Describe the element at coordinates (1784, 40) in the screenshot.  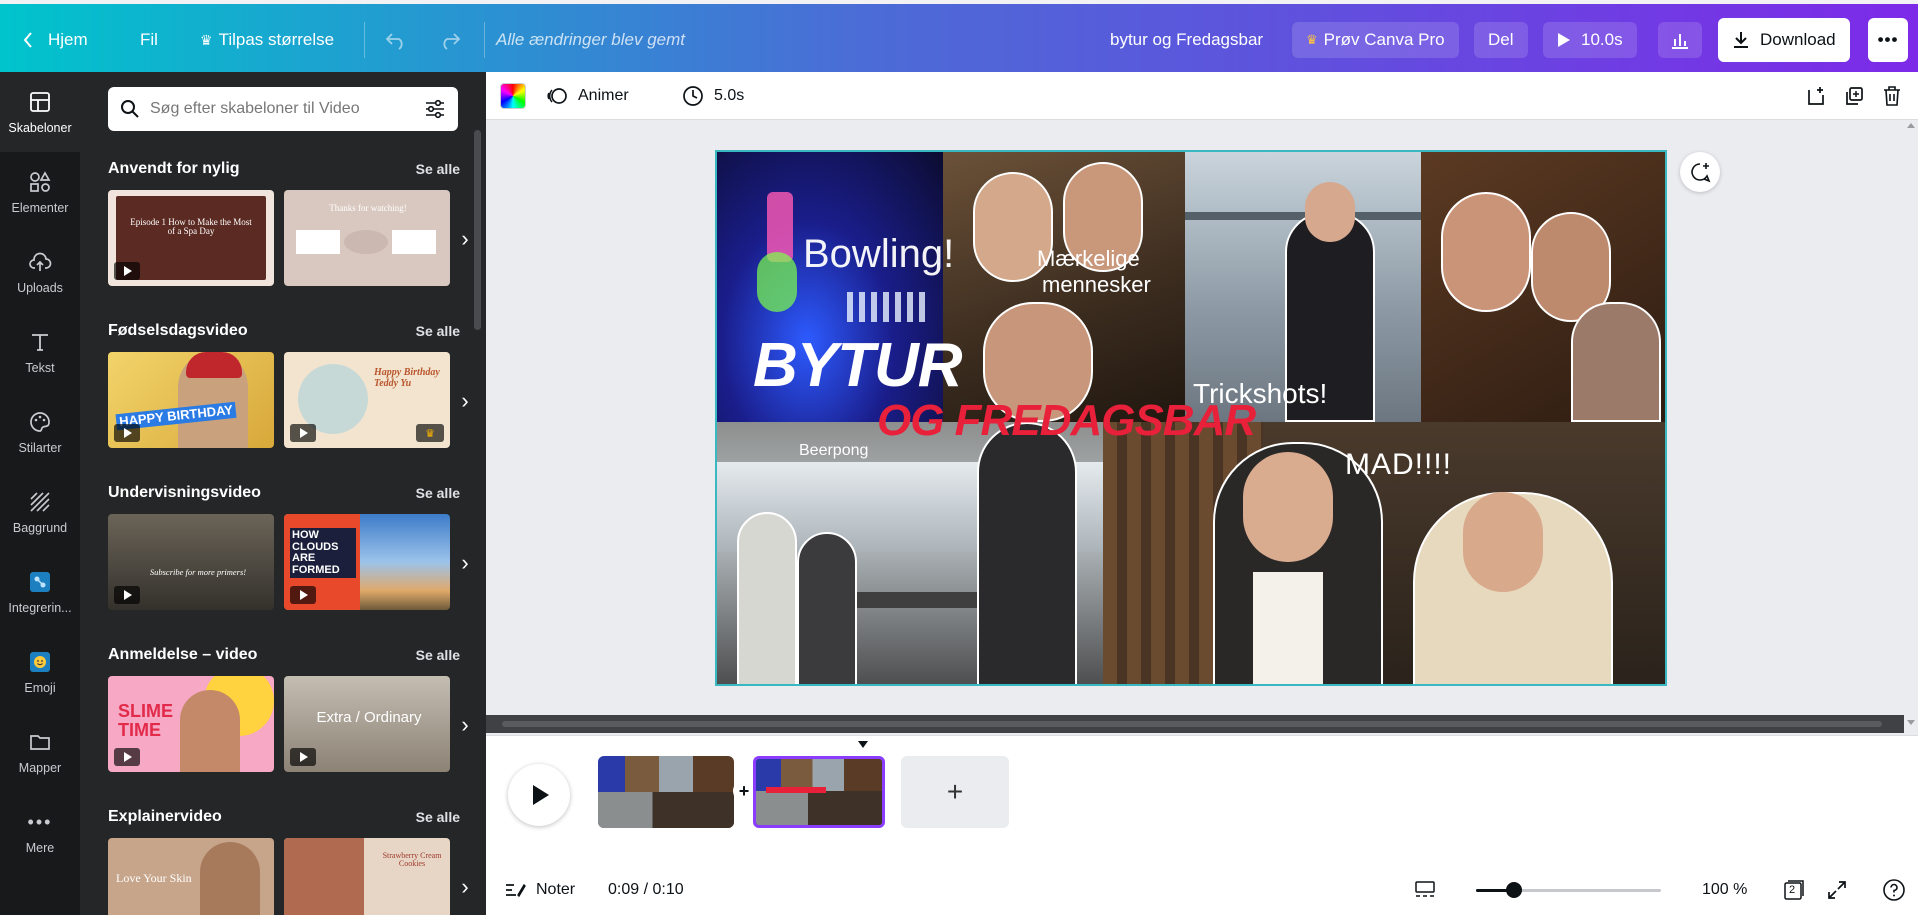
I see `download-button: Download` at that location.